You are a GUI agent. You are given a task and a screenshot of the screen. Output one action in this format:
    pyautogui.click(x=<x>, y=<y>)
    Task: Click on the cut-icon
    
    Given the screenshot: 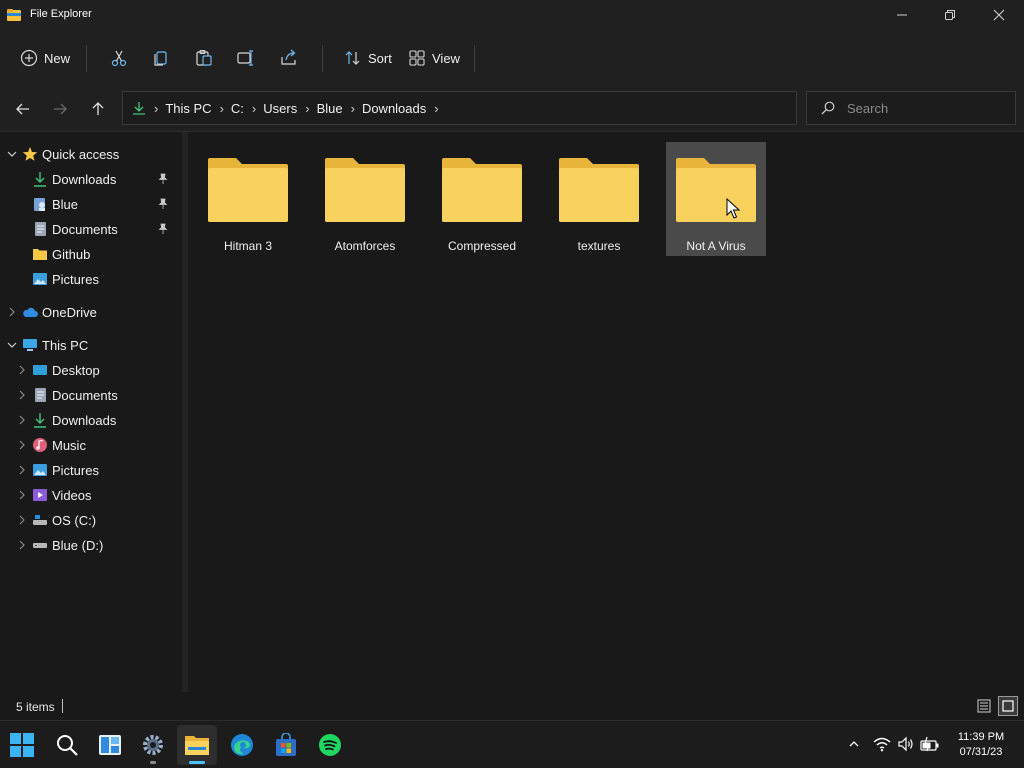 What is the action you would take?
    pyautogui.click(x=119, y=58)
    